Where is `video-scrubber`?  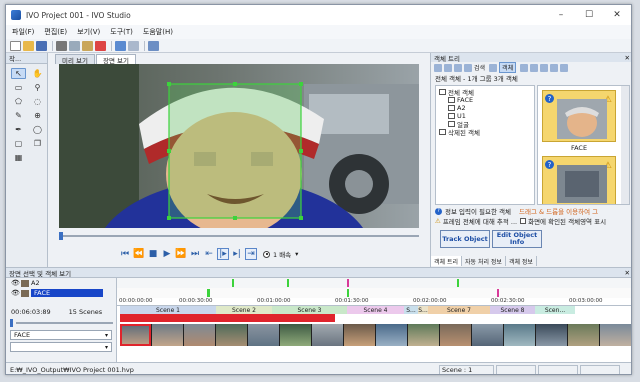
video-scrubber is located at coordinates (239, 236).